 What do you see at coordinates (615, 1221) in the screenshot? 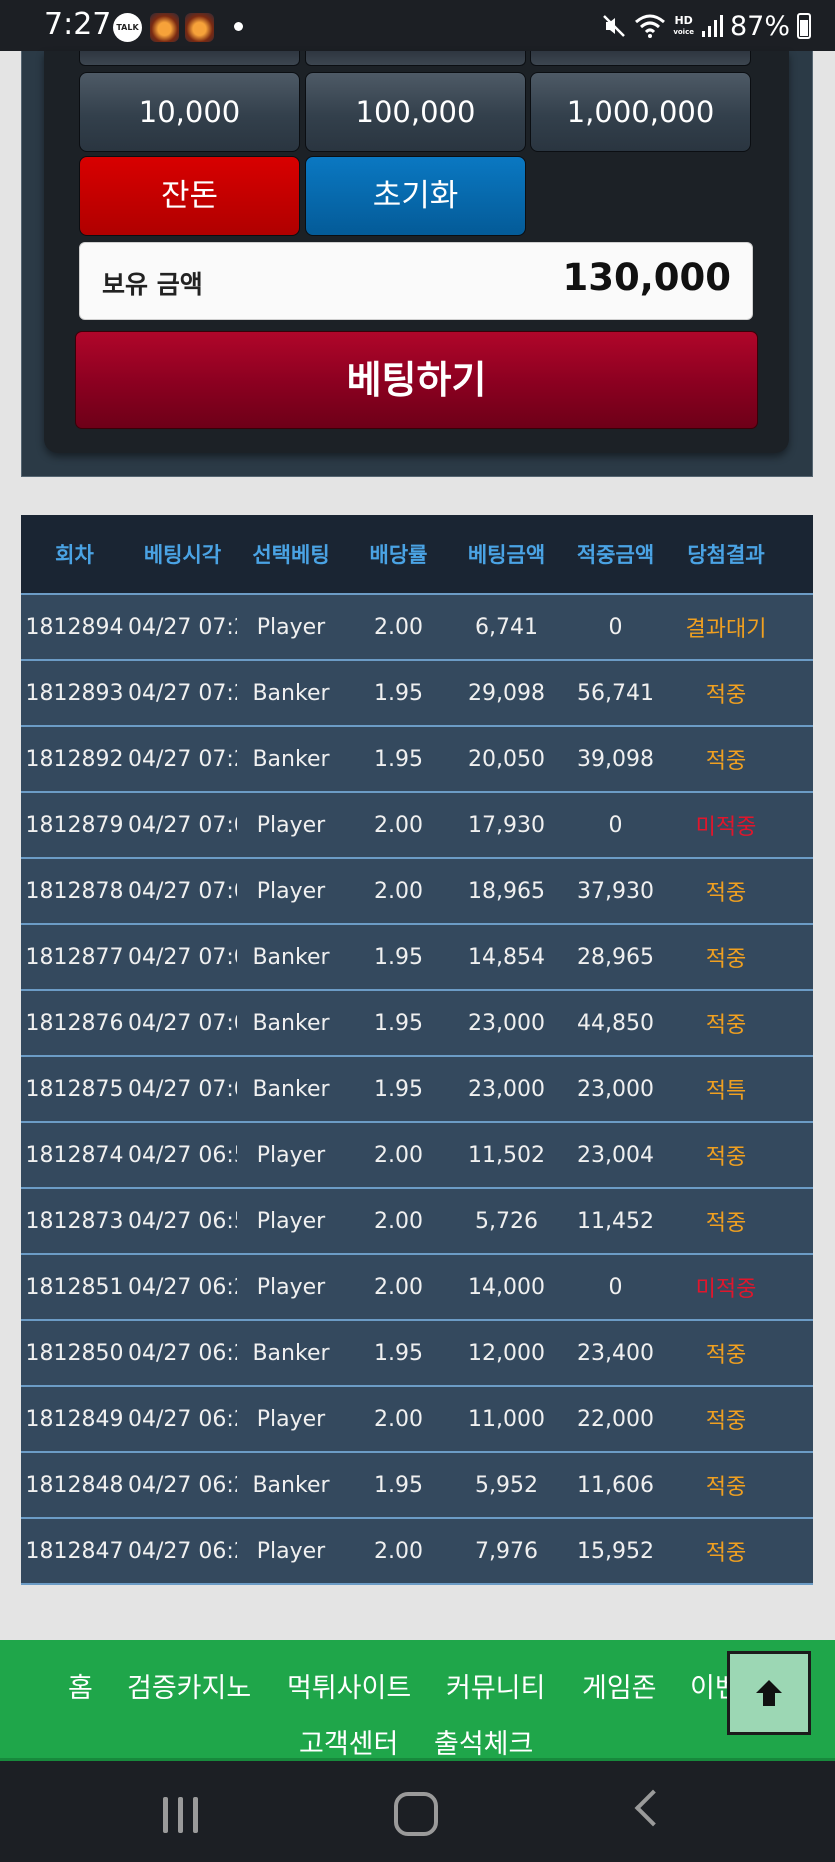
I see `cell-win-amount: 11,452` at bounding box center [615, 1221].